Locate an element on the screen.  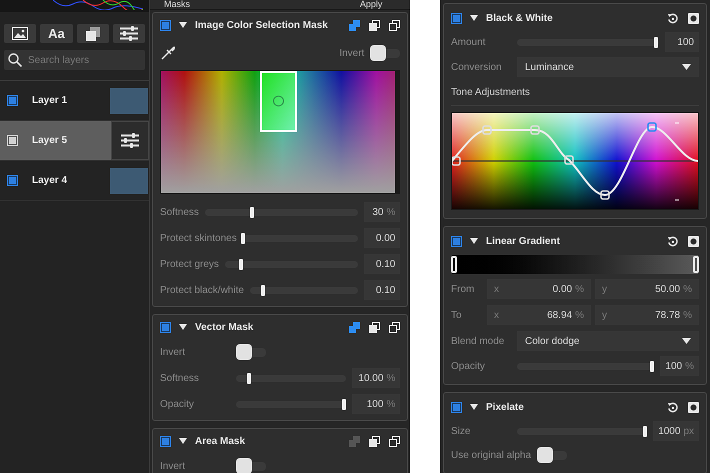
card-title: Area Mask is located at coordinates (220, 441).